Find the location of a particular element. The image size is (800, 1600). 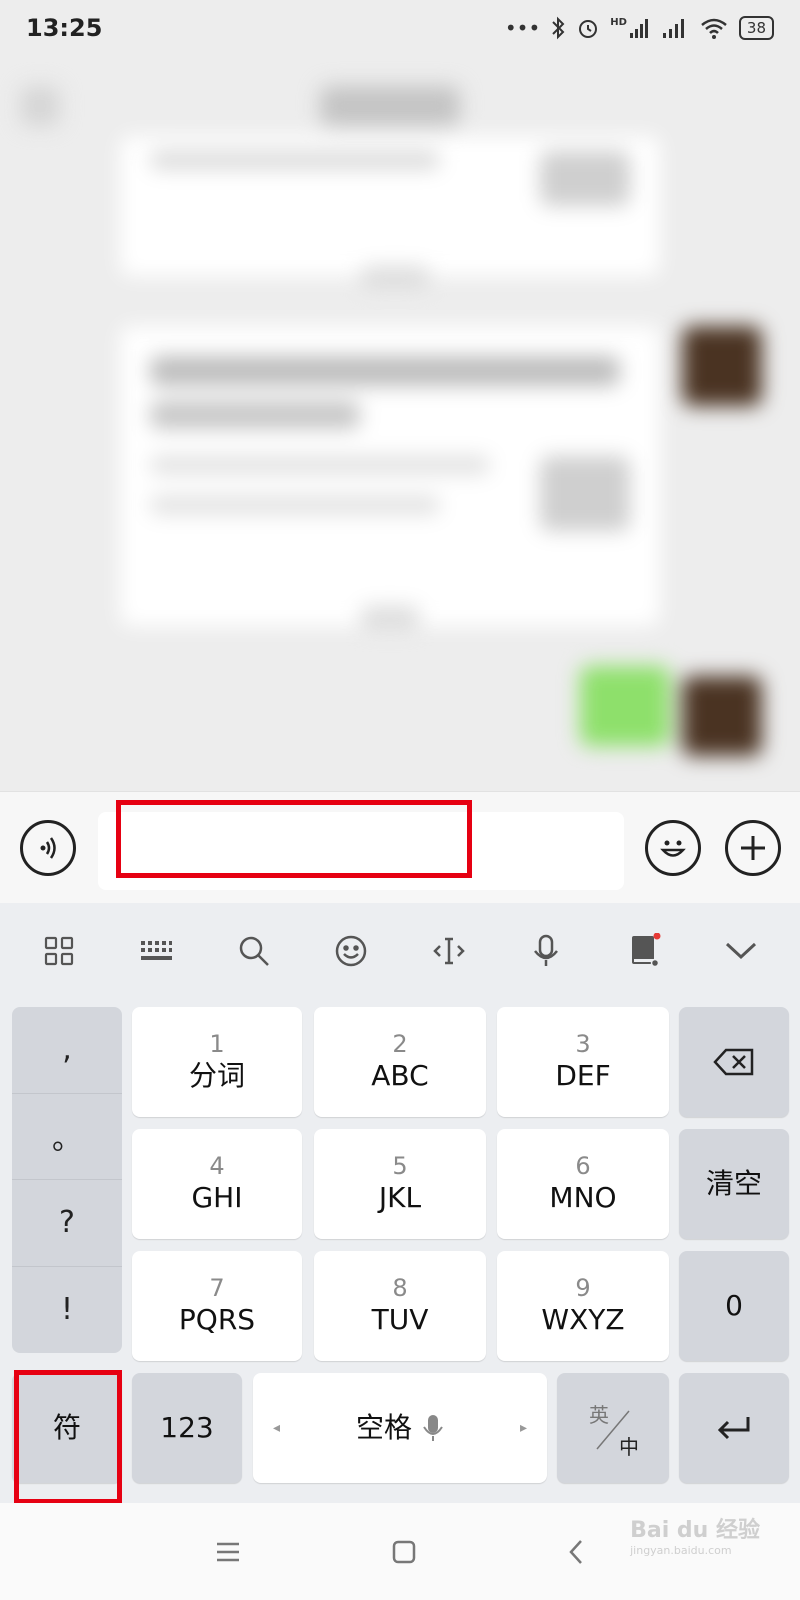

battery-indicator: 38 is located at coordinates (756, 28).